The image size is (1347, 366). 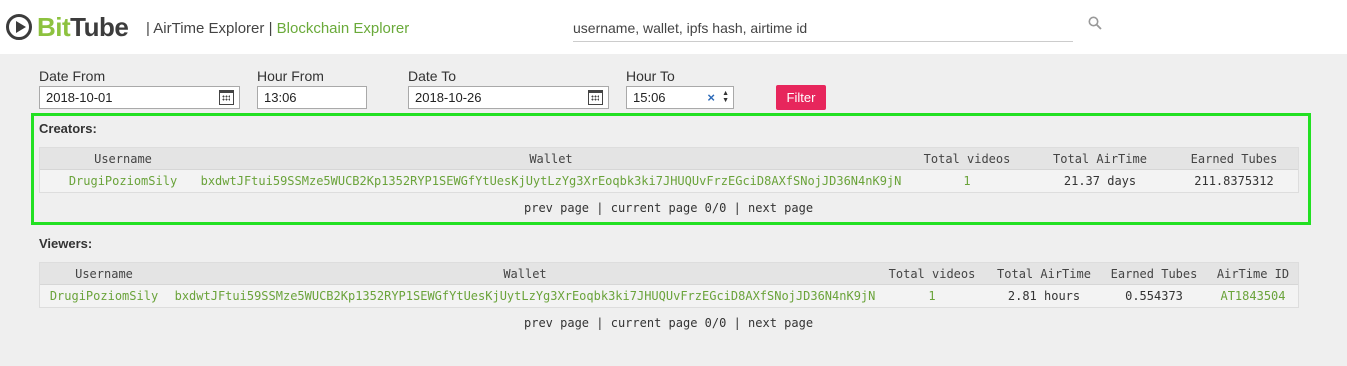 What do you see at coordinates (432, 76) in the screenshot?
I see `date-to-label: Date To` at bounding box center [432, 76].